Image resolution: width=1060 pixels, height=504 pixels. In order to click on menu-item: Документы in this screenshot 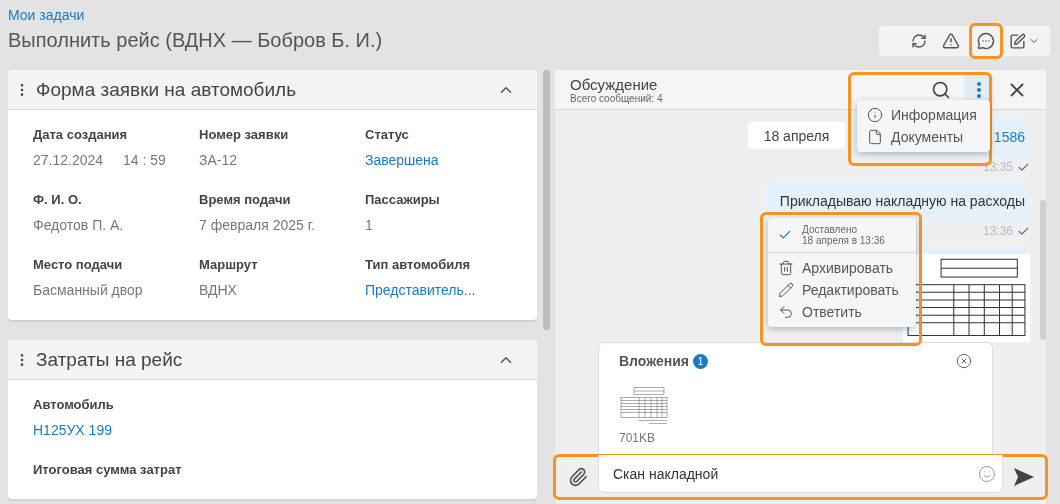, I will do `click(923, 137)`.